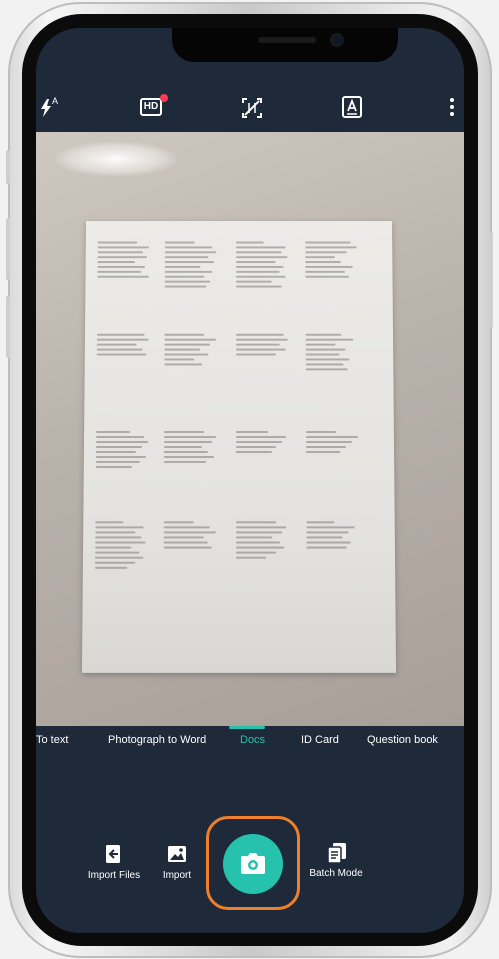 Image resolution: width=499 pixels, height=959 pixels. I want to click on more-icon, so click(452, 108).